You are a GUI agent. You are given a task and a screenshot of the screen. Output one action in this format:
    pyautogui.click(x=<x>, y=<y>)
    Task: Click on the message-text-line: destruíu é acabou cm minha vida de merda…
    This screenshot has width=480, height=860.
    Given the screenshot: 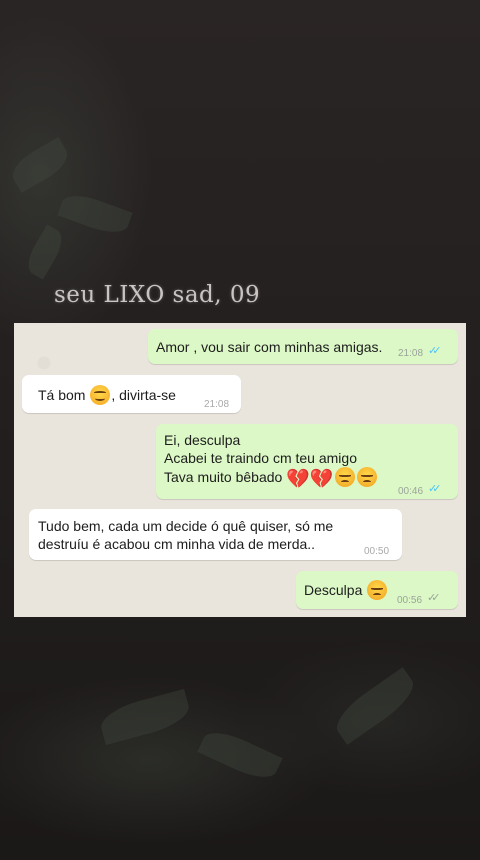 What is the action you would take?
    pyautogui.click(x=177, y=544)
    